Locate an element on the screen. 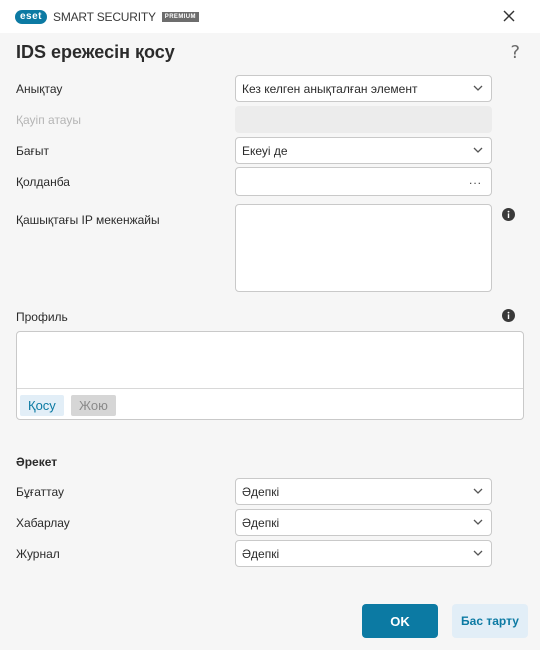  block-label: Бұғаттау is located at coordinates (40, 492).